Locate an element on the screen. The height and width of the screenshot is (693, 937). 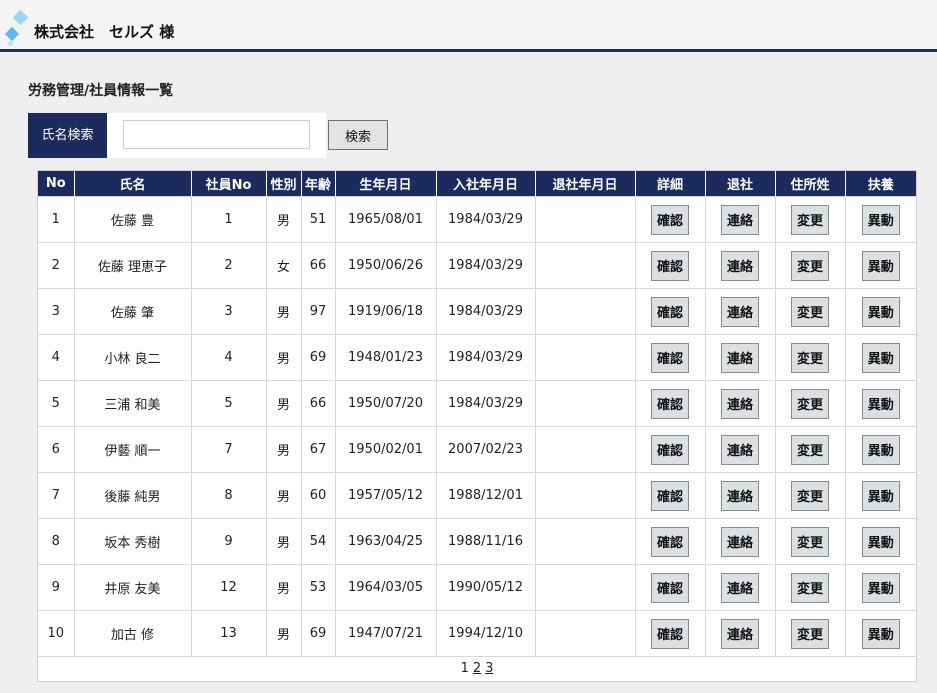
age: 60 is located at coordinates (317, 495).